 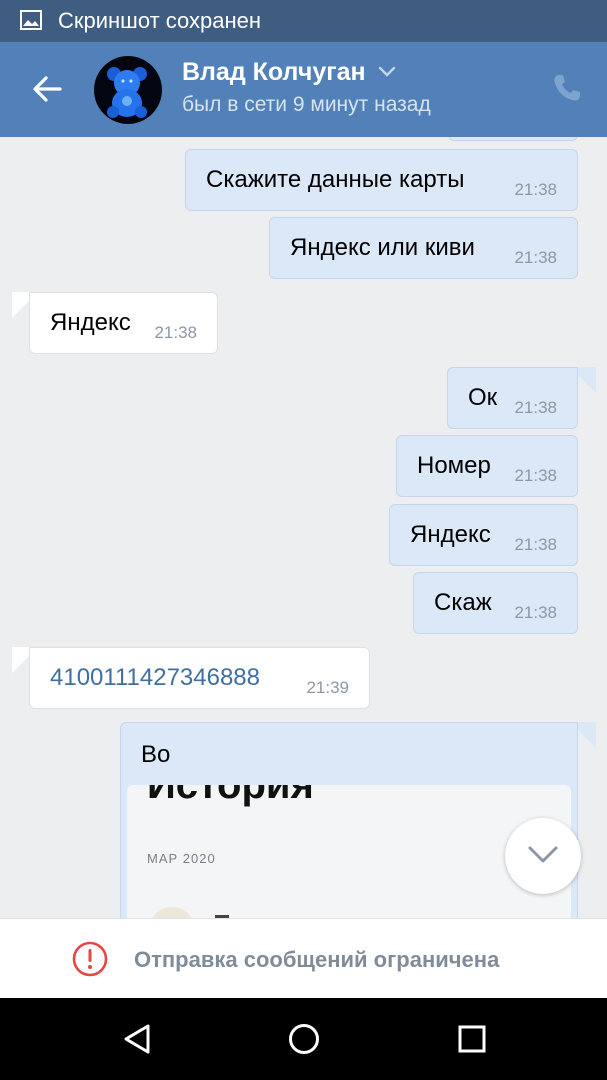 I want to click on back-triangle-icon, so click(x=137, y=1039).